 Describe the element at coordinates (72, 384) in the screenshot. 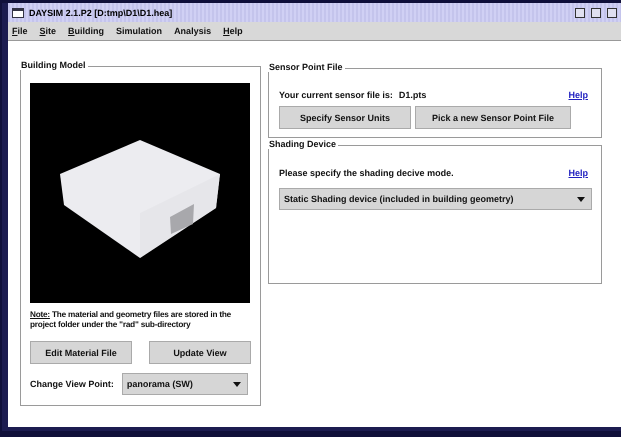

I see `label: Change View Point:` at that location.